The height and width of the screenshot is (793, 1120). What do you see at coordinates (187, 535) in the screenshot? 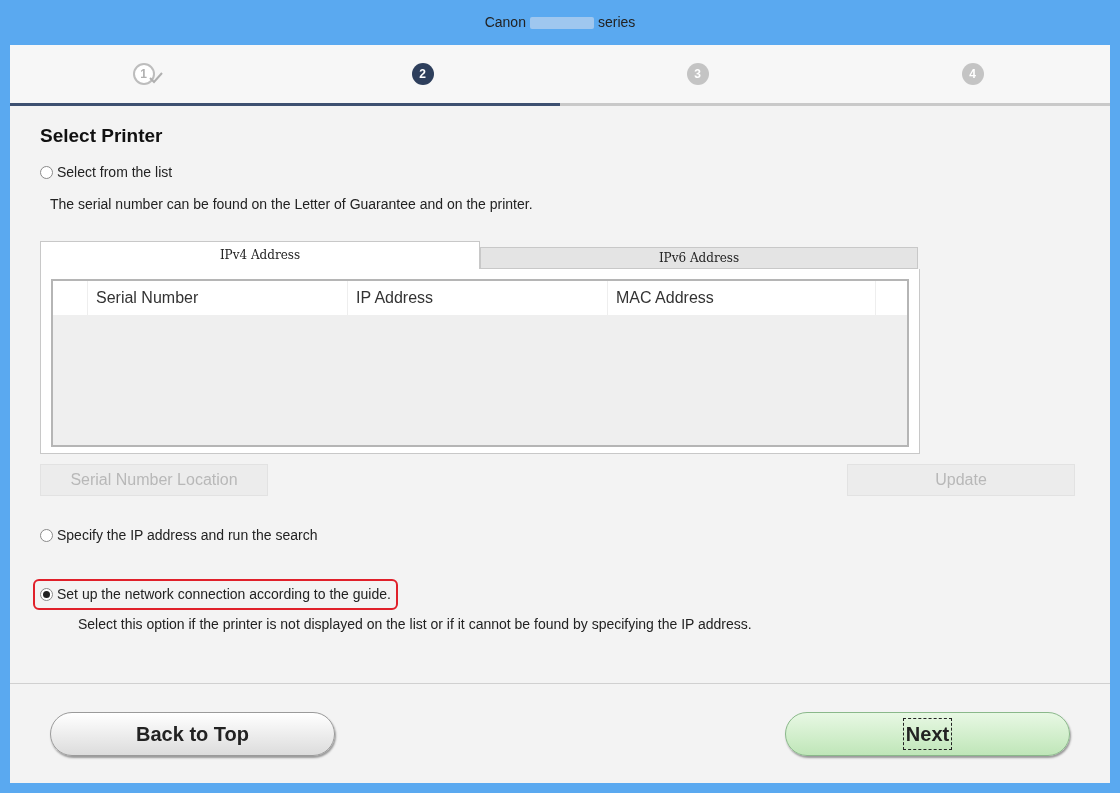
I see `radio-label: Specify the IP address and run the search` at bounding box center [187, 535].